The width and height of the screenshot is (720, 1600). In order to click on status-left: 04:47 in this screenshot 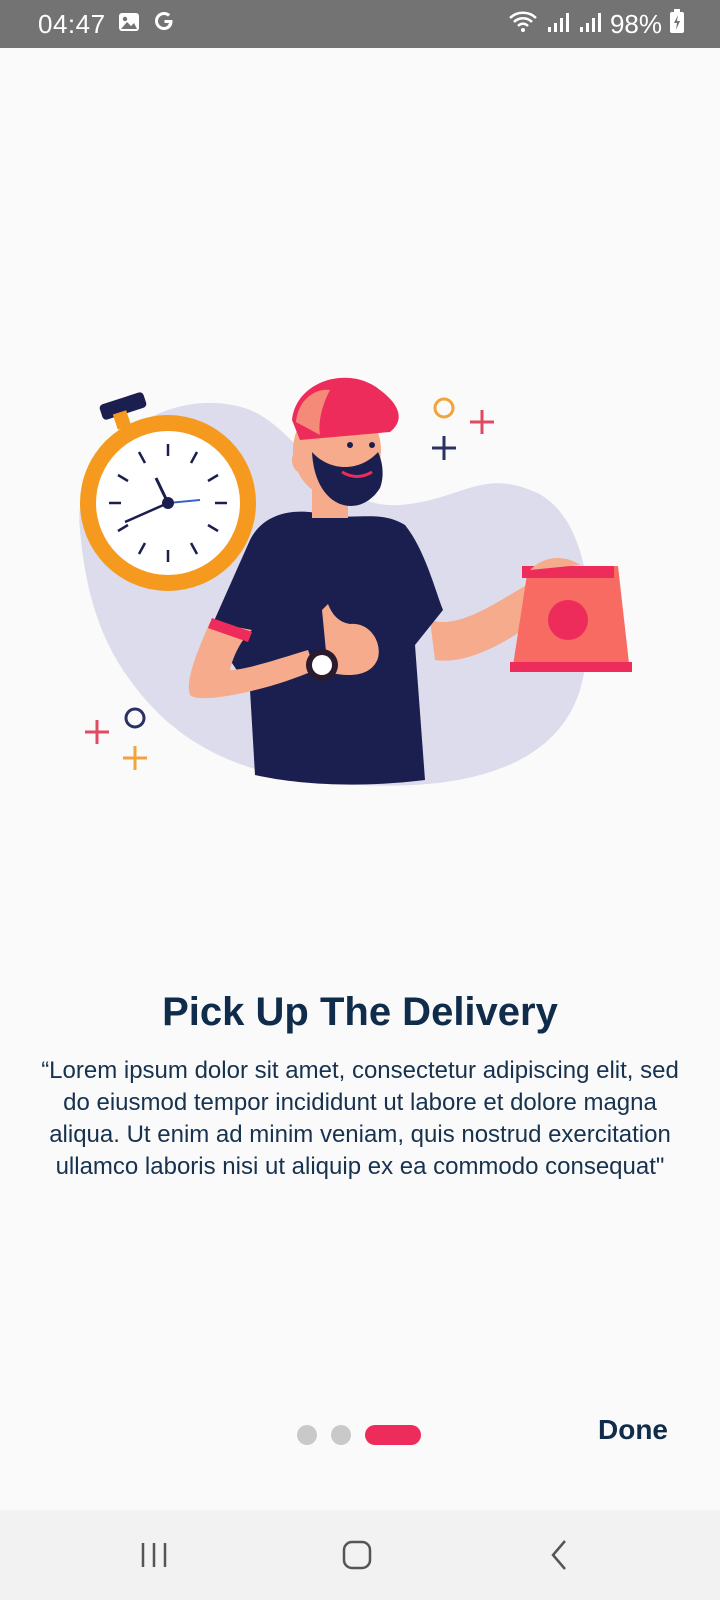, I will do `click(107, 24)`.